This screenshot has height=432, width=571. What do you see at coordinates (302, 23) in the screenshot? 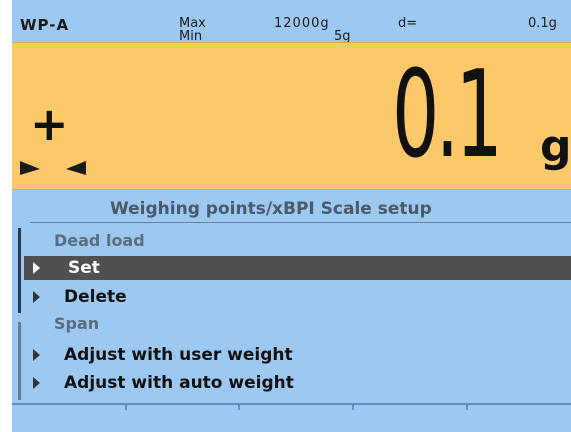
I see `max-value: 12000g` at bounding box center [302, 23].